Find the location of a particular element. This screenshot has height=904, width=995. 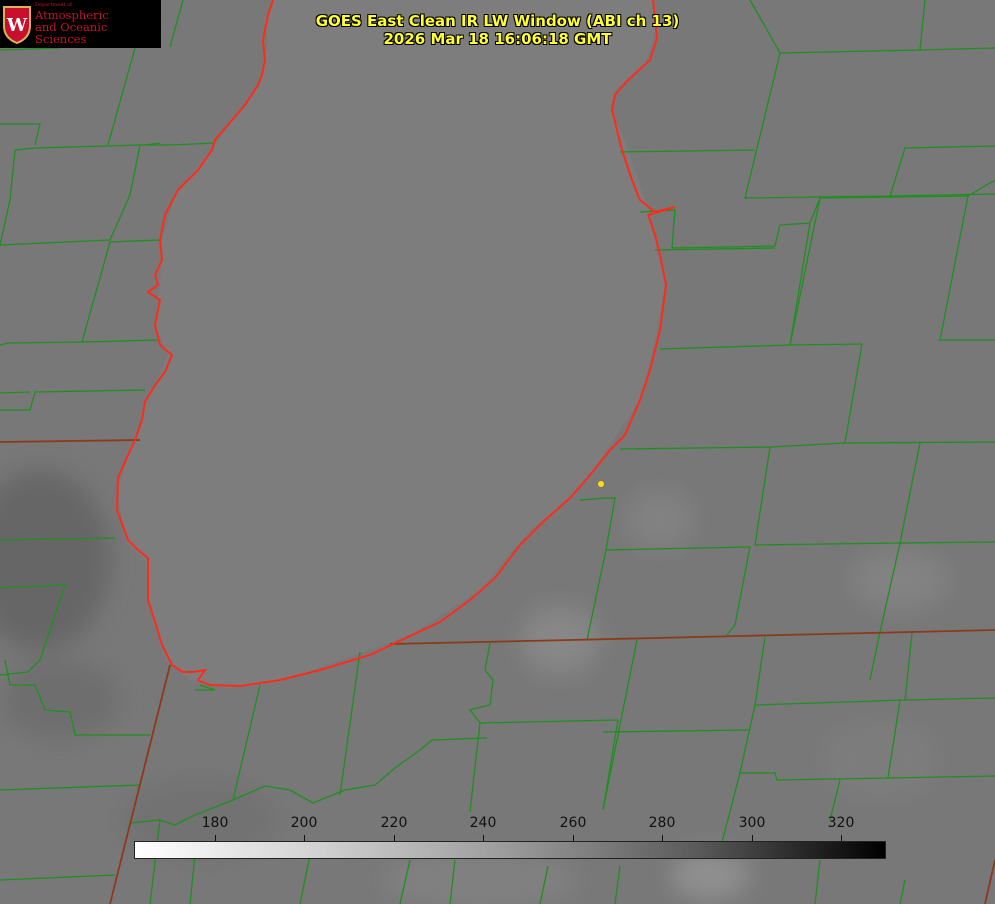

colorbar-gradient is located at coordinates (510, 850).